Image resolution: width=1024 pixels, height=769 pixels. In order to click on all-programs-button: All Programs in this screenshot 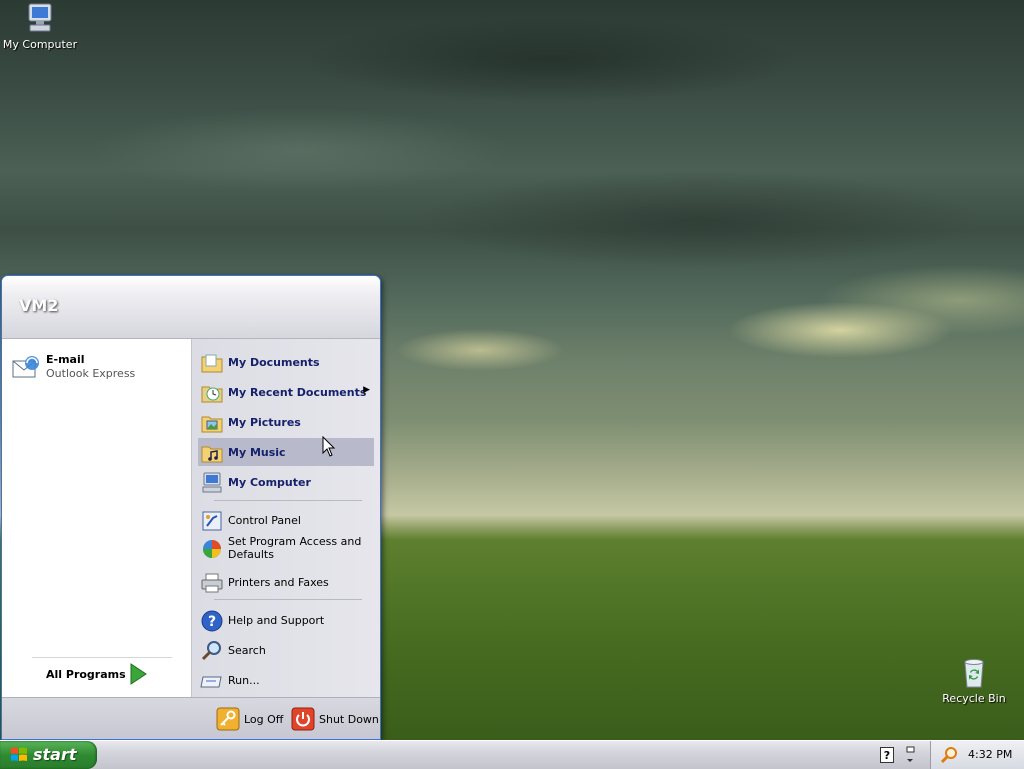, I will do `click(102, 672)`.